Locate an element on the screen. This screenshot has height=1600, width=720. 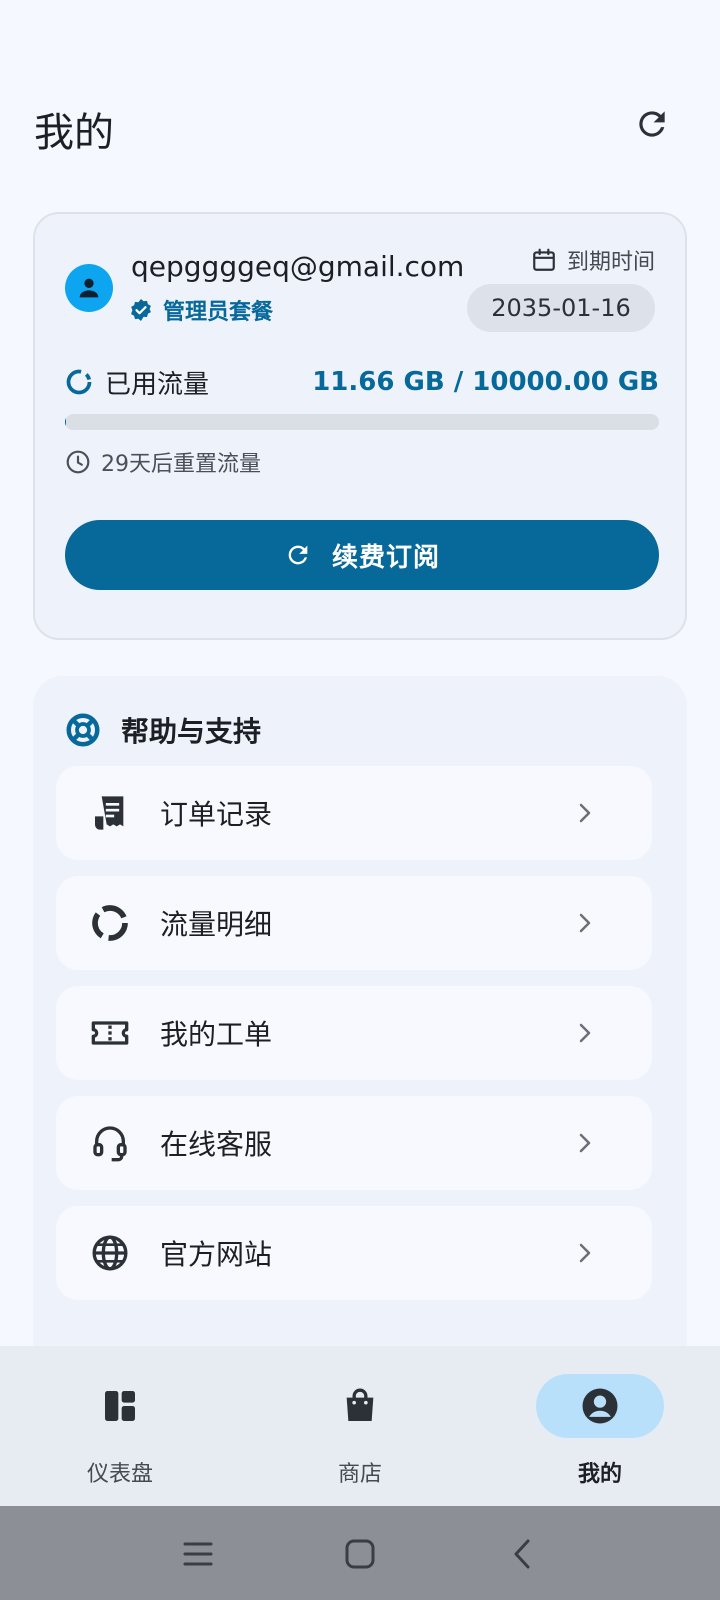
lifebuoy-icon is located at coordinates (83, 730).